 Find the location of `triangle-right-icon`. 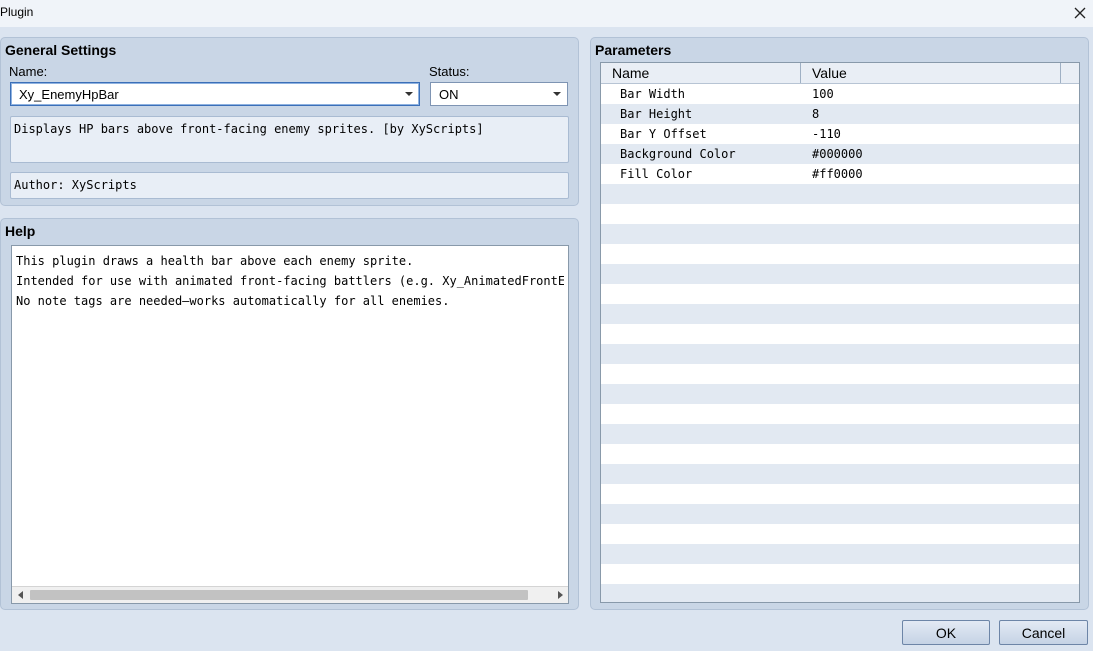

triangle-right-icon is located at coordinates (560, 595).